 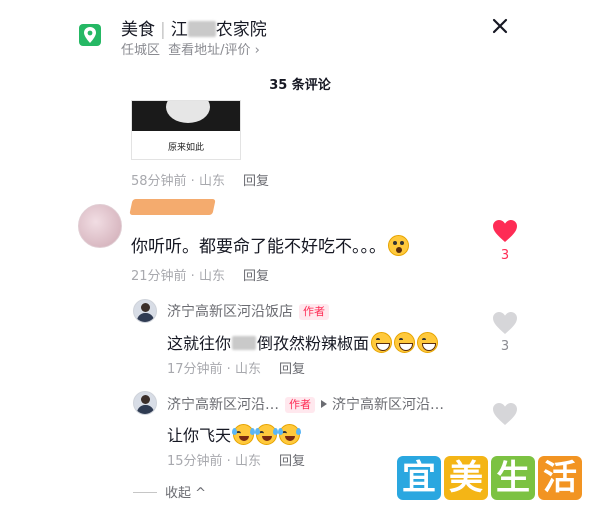 I want to click on redacted-name, so click(x=201, y=29).